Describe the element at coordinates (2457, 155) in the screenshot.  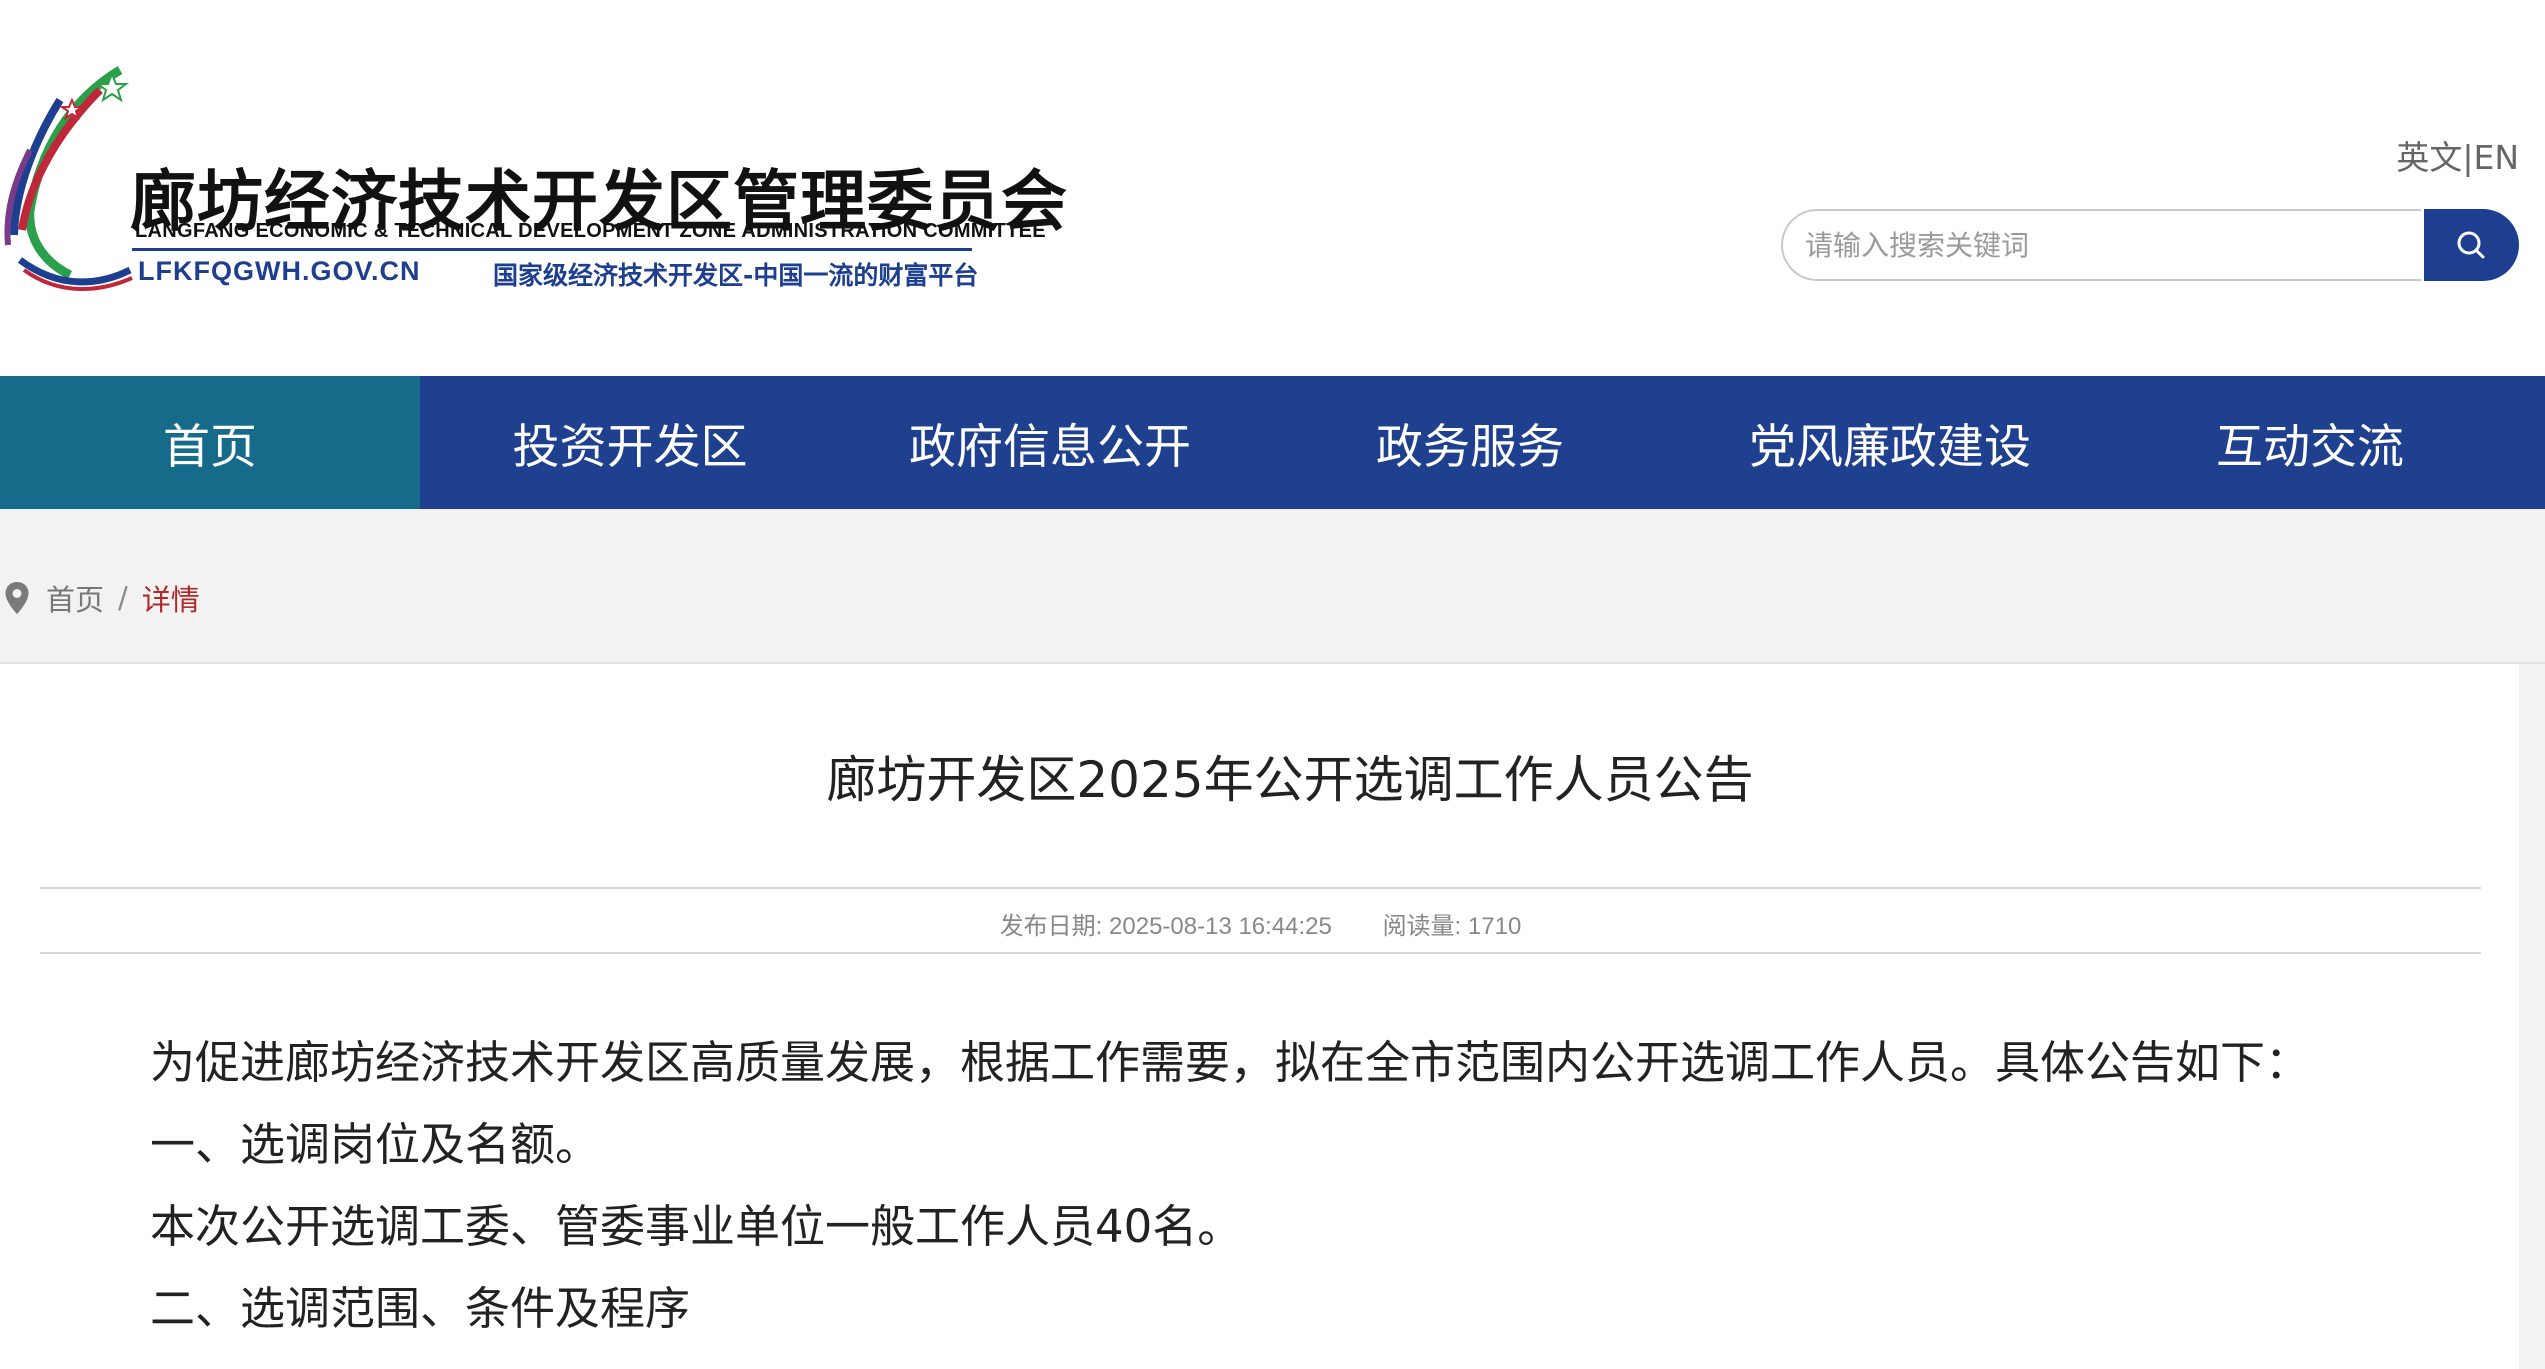
I see `english-version-link: 英文|EN` at that location.